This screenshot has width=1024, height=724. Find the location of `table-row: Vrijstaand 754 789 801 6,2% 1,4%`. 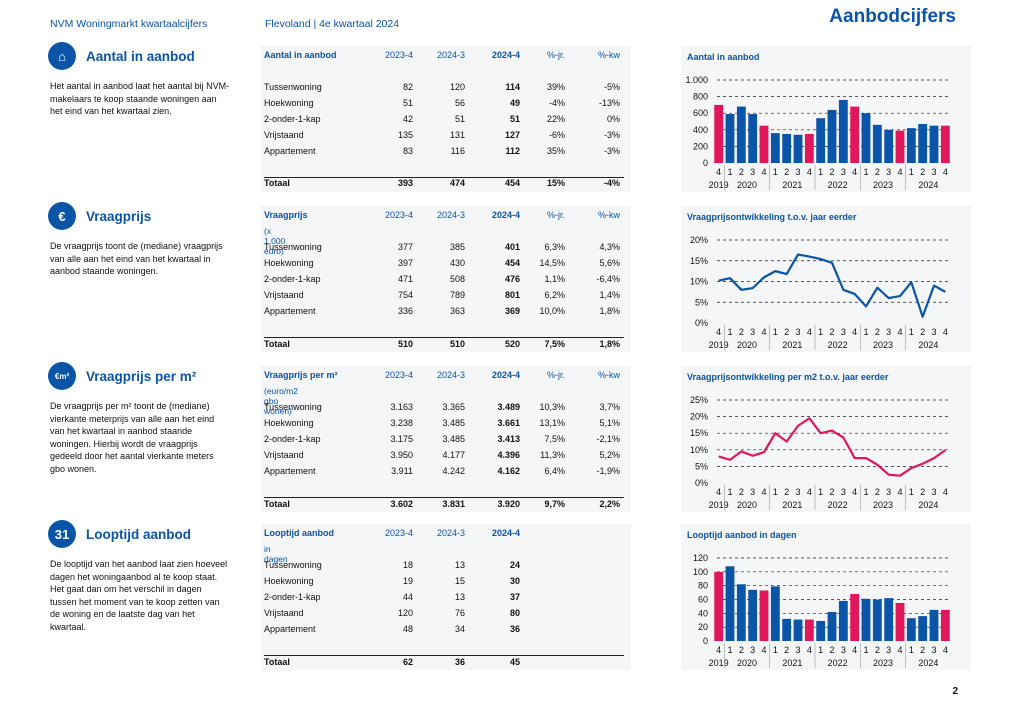

table-row: Vrijstaand 754 789 801 6,2% 1,4% is located at coordinates (444, 297).